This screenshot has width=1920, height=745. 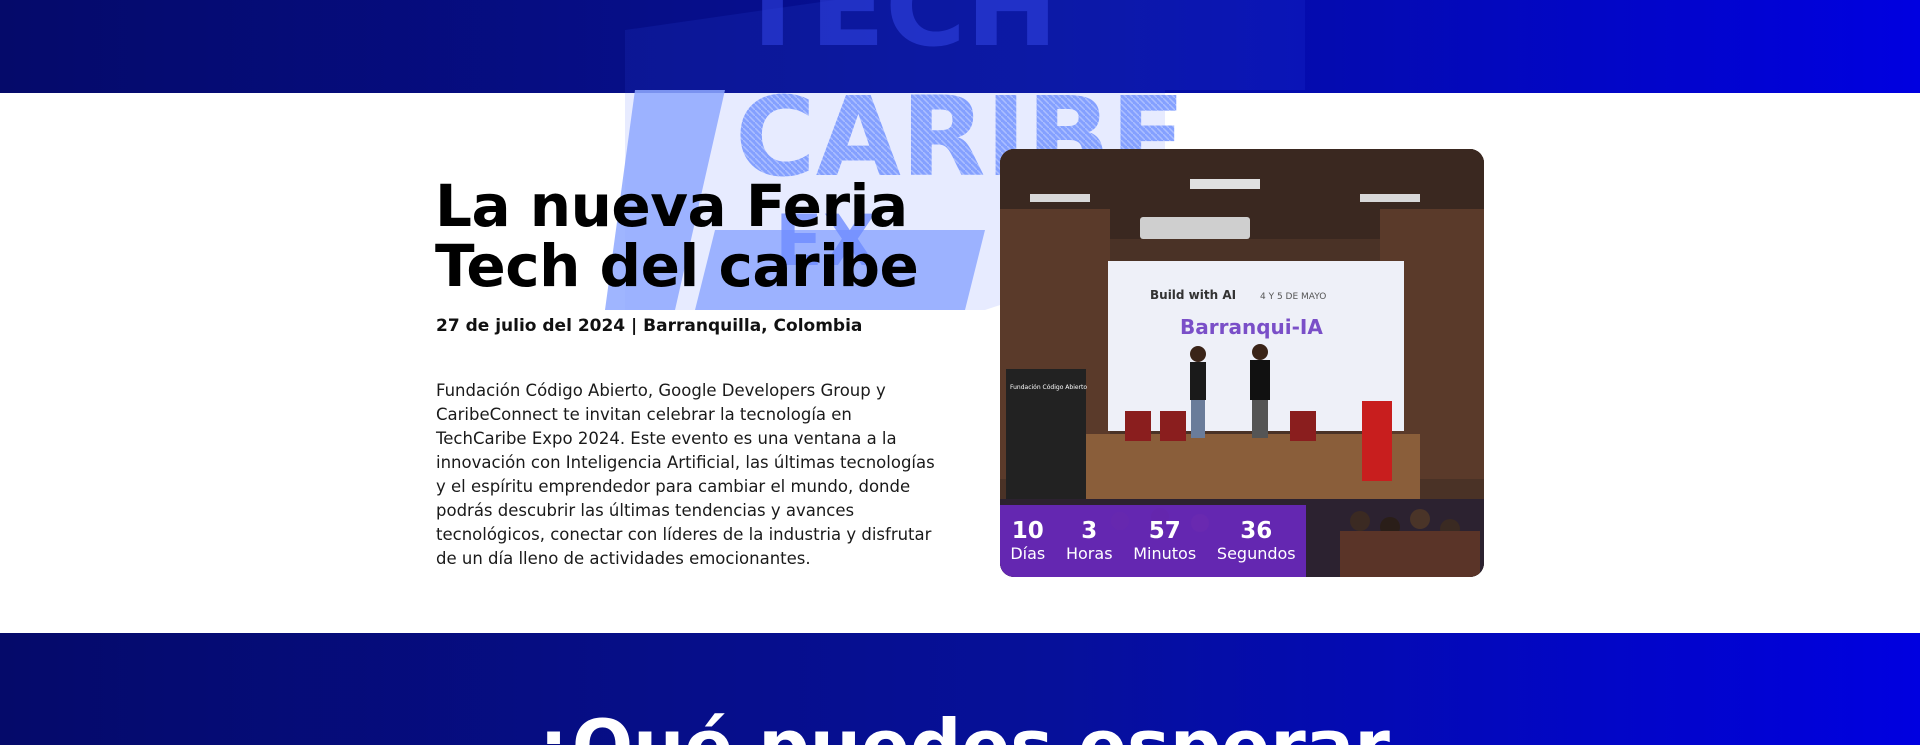 What do you see at coordinates (1251, 327) in the screenshot?
I see `screen-title: Barranqui-IA` at bounding box center [1251, 327].